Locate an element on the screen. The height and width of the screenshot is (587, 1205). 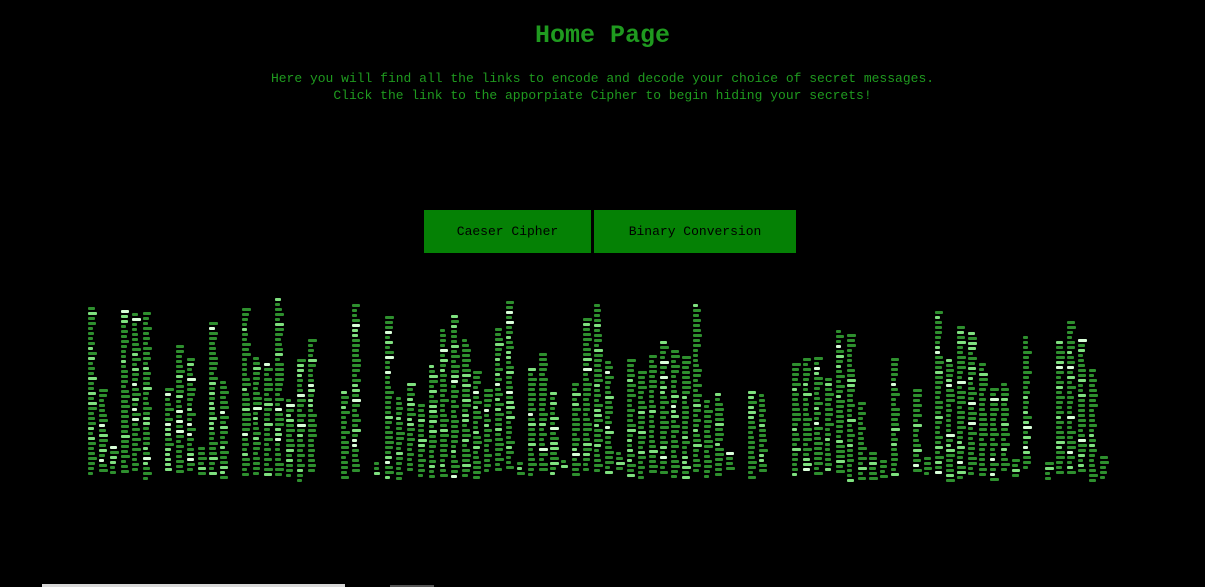
binary-conversion-button: Binary Conversion is located at coordinates (695, 231).